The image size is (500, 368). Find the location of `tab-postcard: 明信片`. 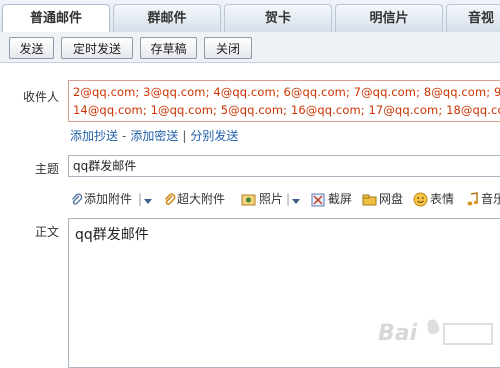

tab-postcard: 明信片 is located at coordinates (389, 18).